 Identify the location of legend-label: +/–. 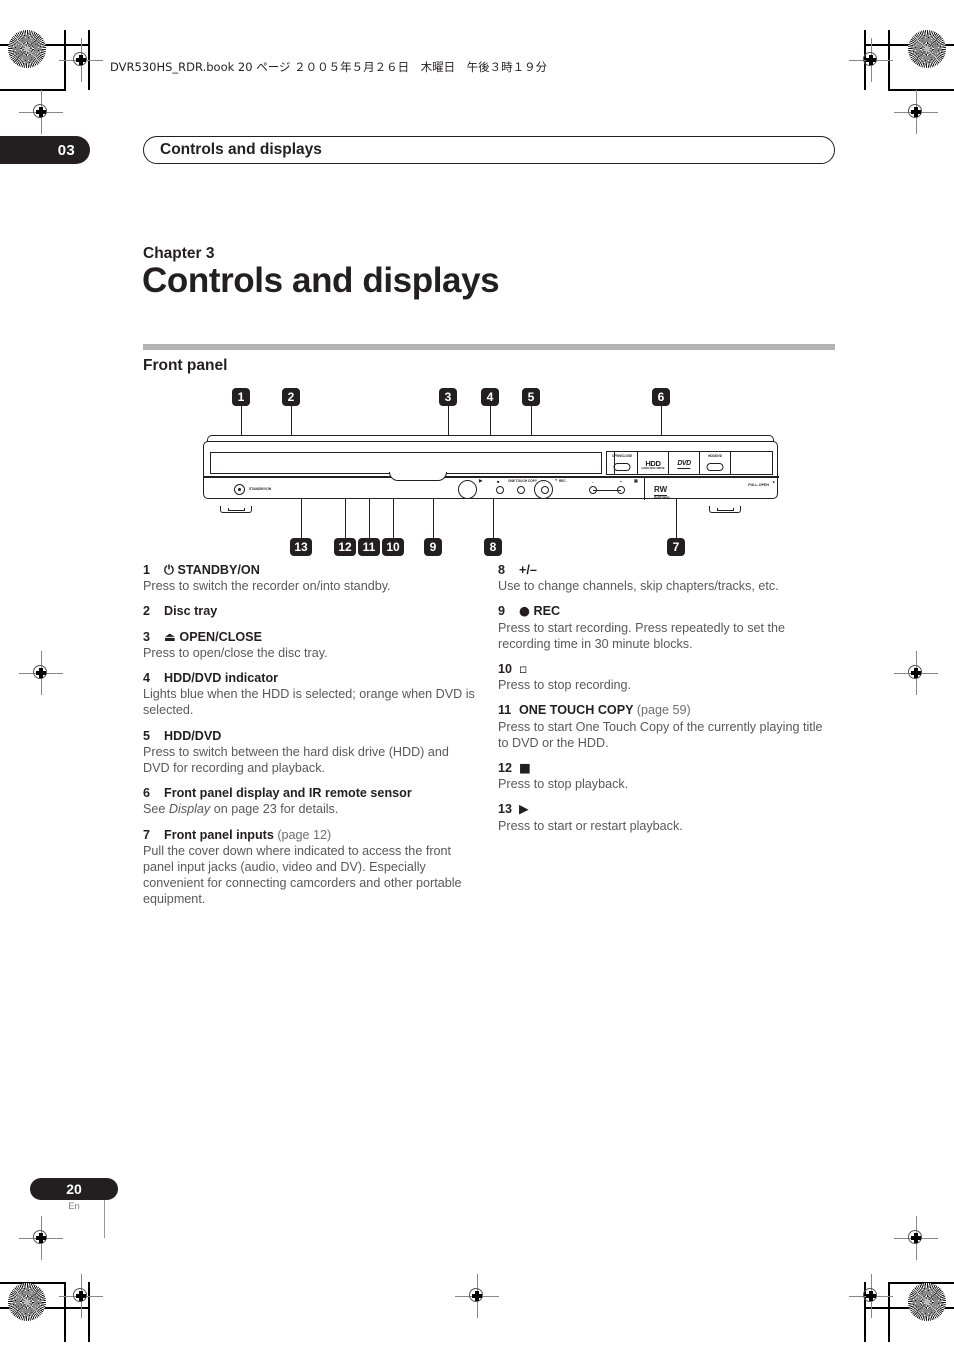
(528, 570).